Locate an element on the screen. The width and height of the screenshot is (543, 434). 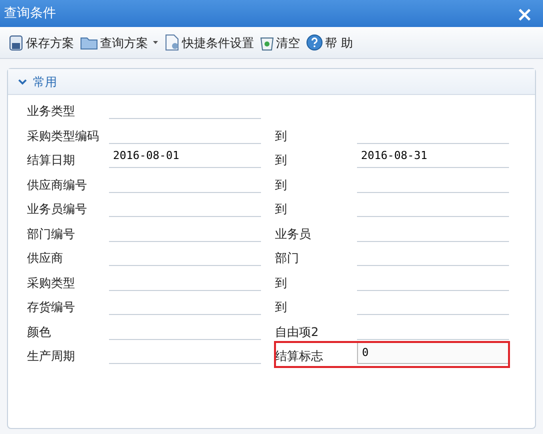
window-title: 查询条件 is located at coordinates (30, 13).